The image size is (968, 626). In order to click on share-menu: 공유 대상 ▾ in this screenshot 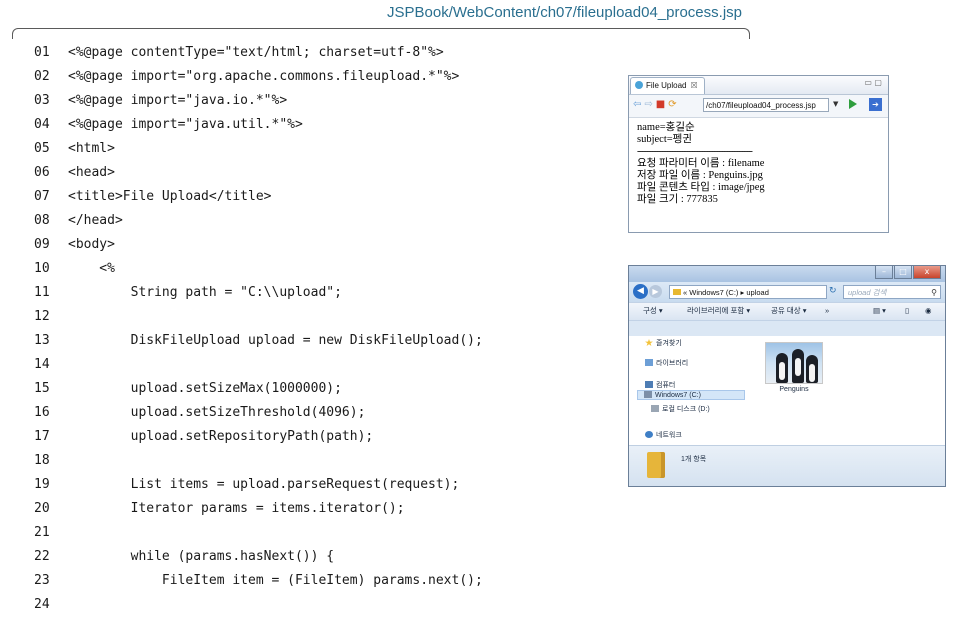, I will do `click(789, 311)`.